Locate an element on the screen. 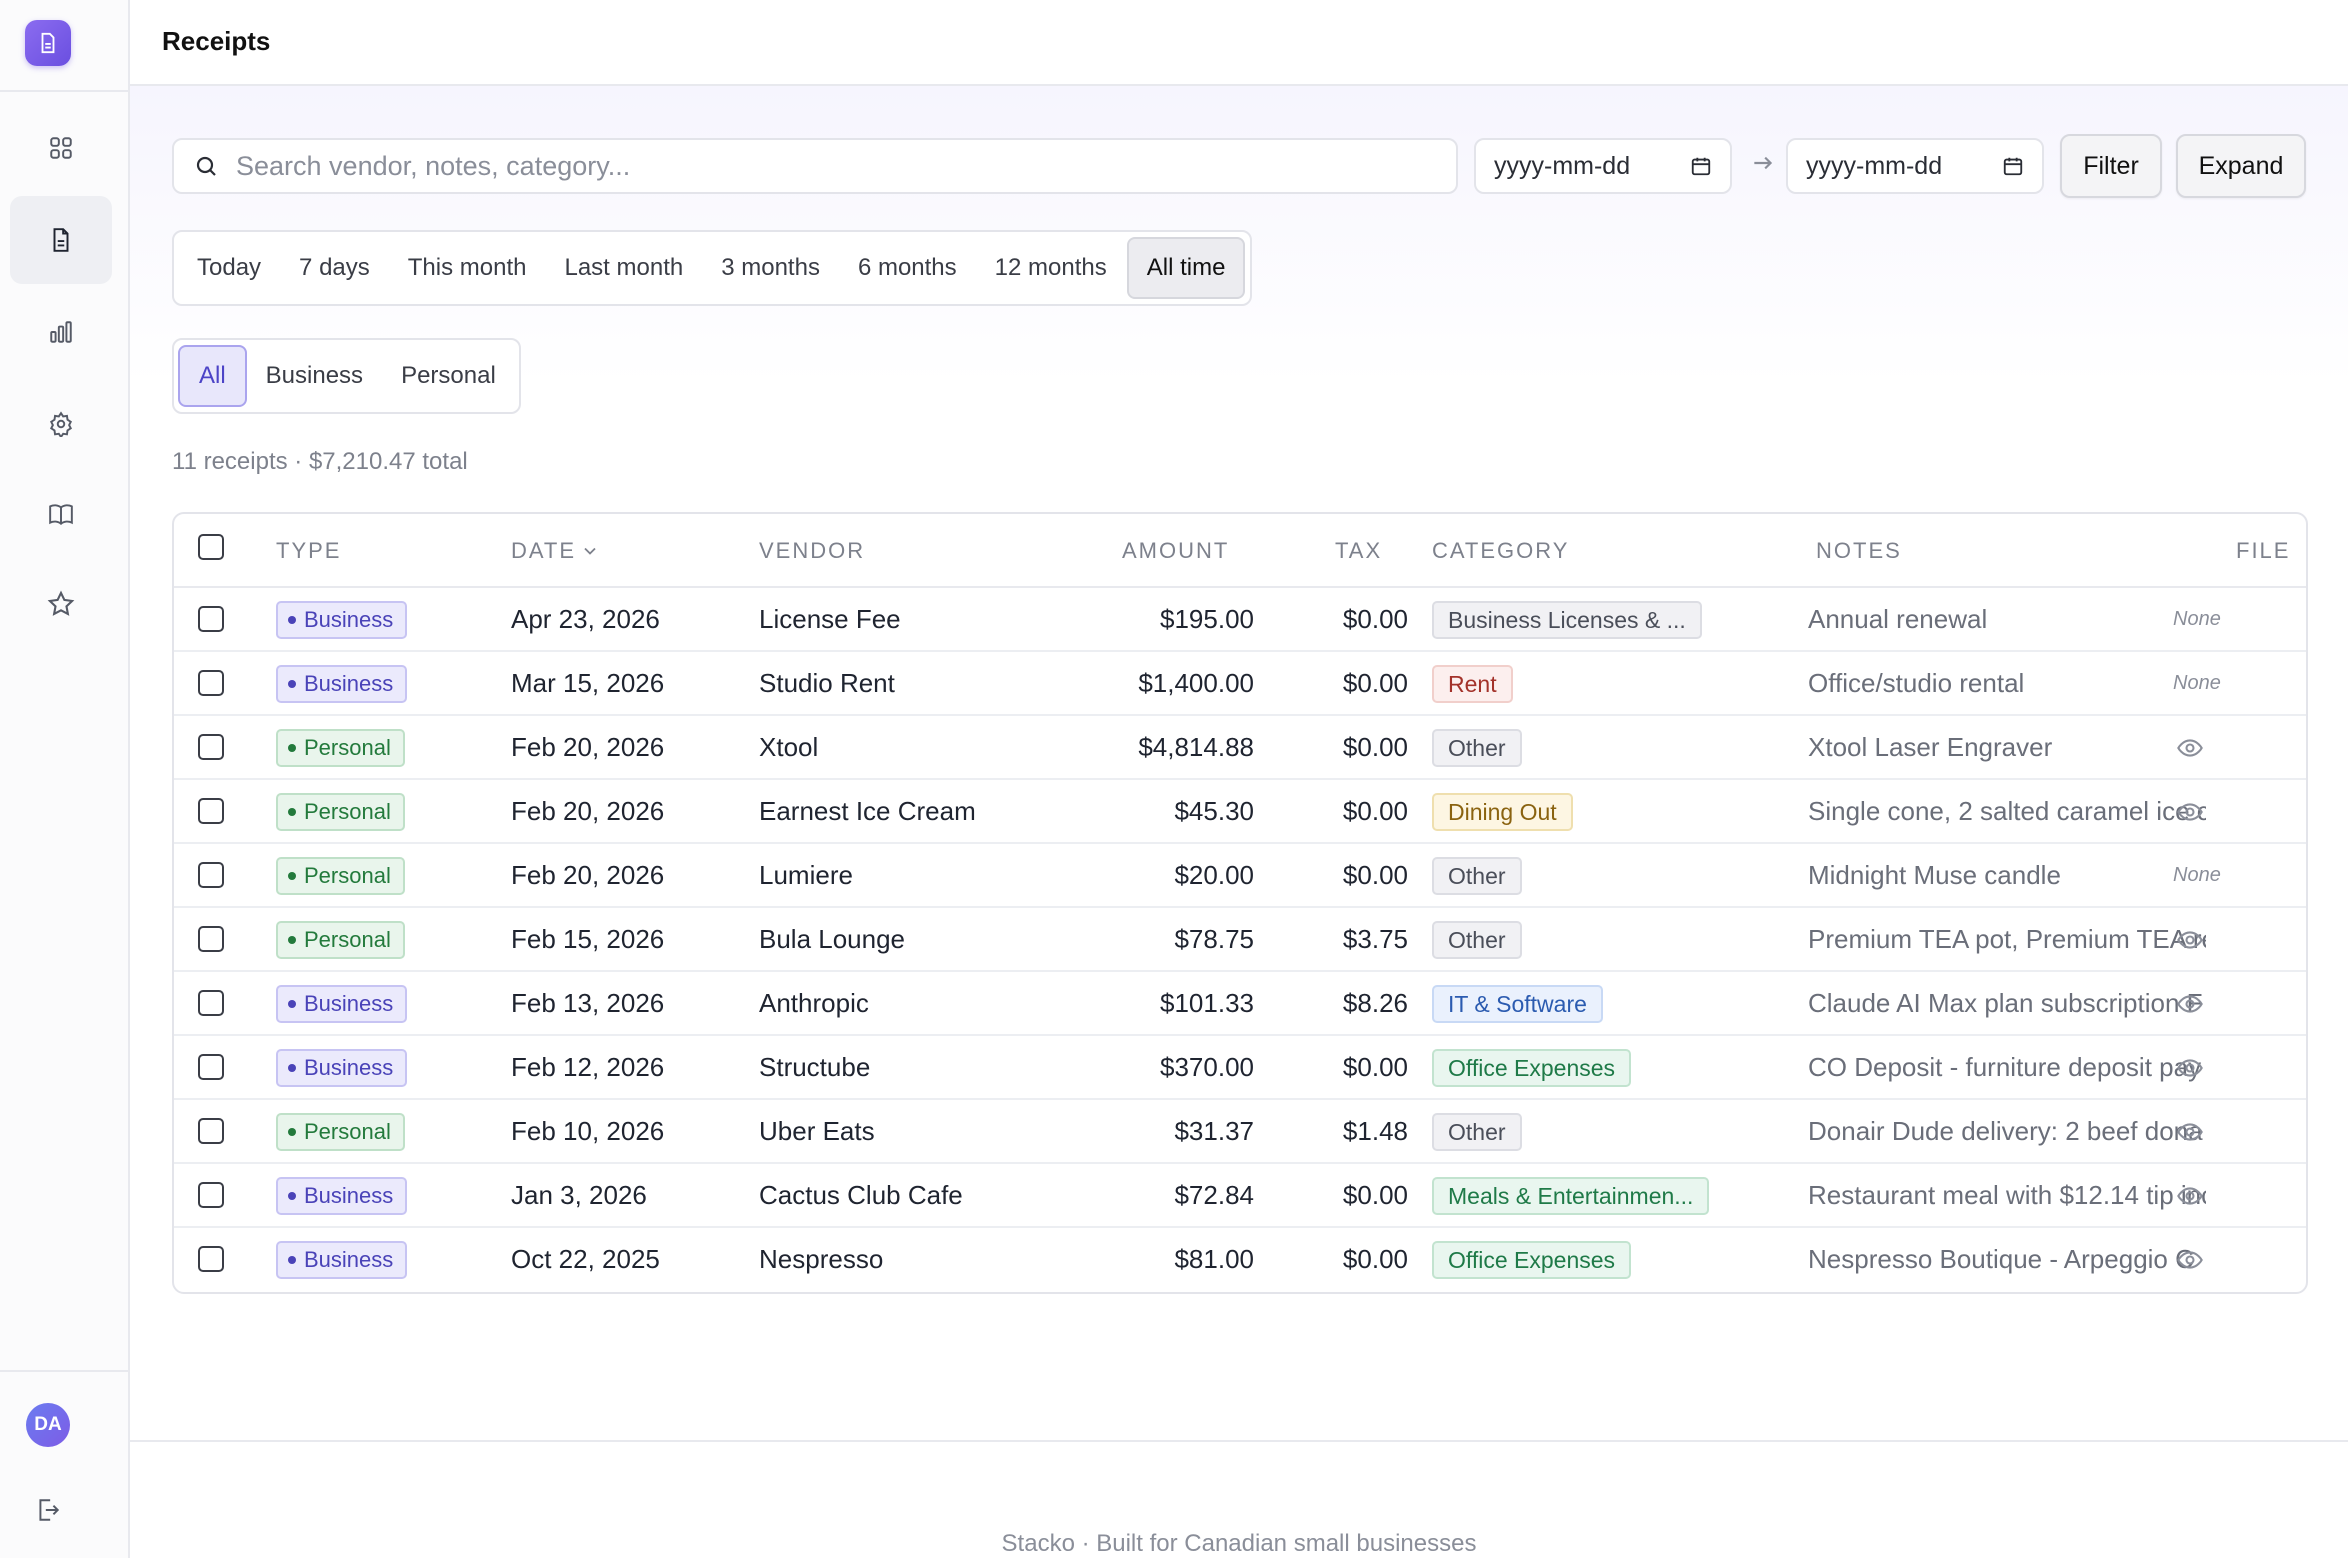 The height and width of the screenshot is (1558, 2348). type-tab: Personal is located at coordinates (448, 376).